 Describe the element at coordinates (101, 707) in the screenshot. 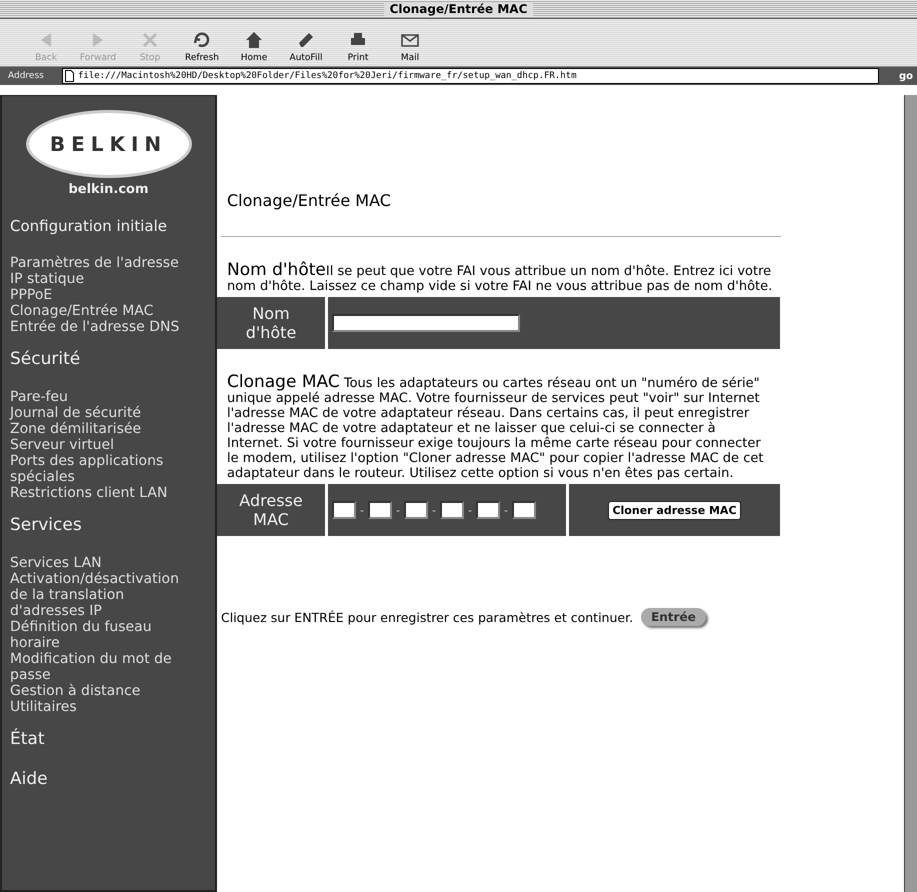

I see `sidebar-link: Utilitaires` at that location.